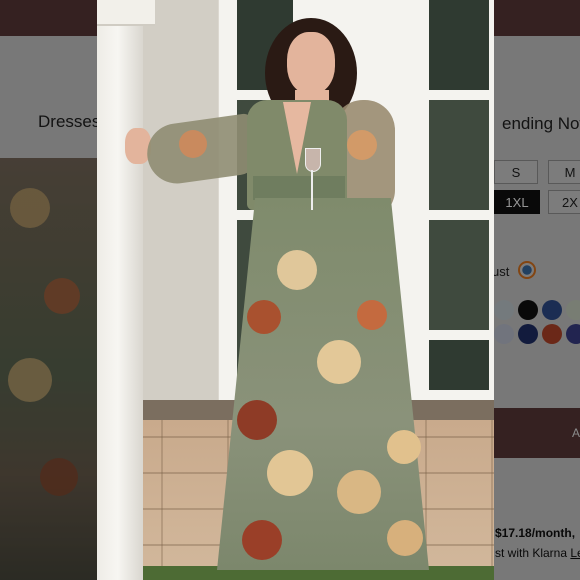 This screenshot has height=580, width=580. I want to click on photo-column, so click(120, 290).